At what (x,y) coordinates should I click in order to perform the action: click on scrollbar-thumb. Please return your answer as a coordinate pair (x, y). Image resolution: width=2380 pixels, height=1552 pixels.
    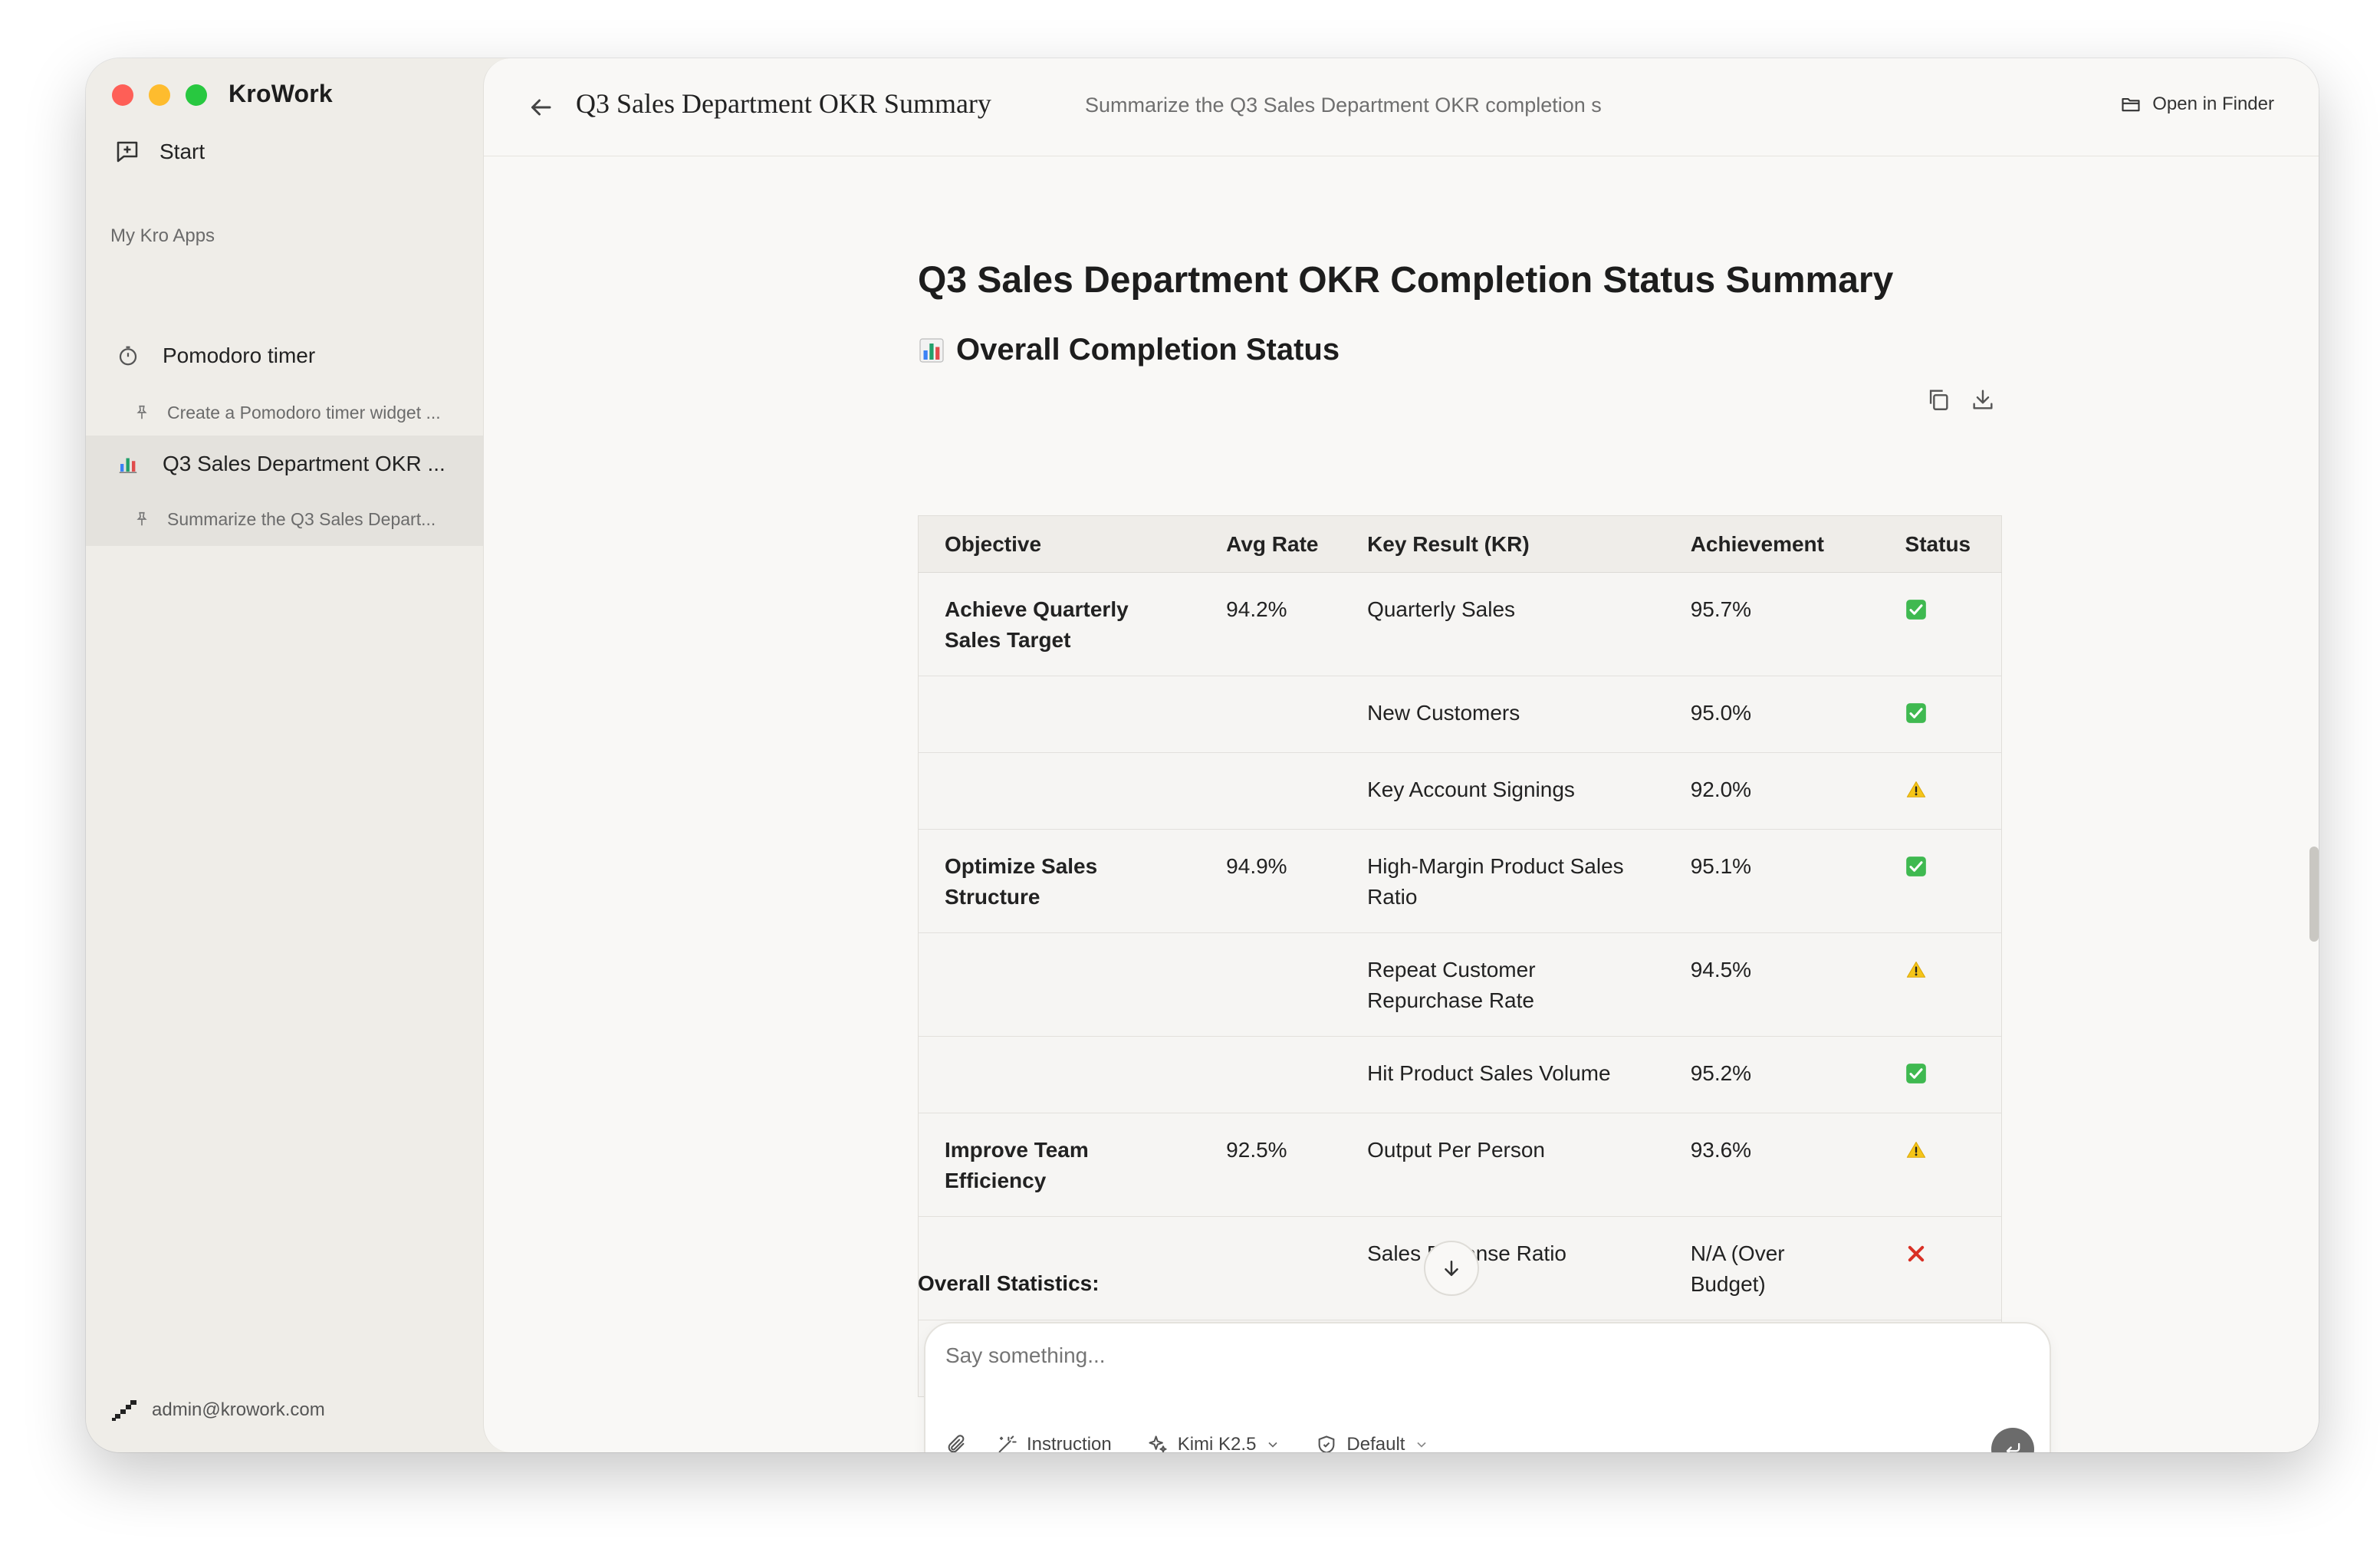
    Looking at the image, I should click on (2314, 895).